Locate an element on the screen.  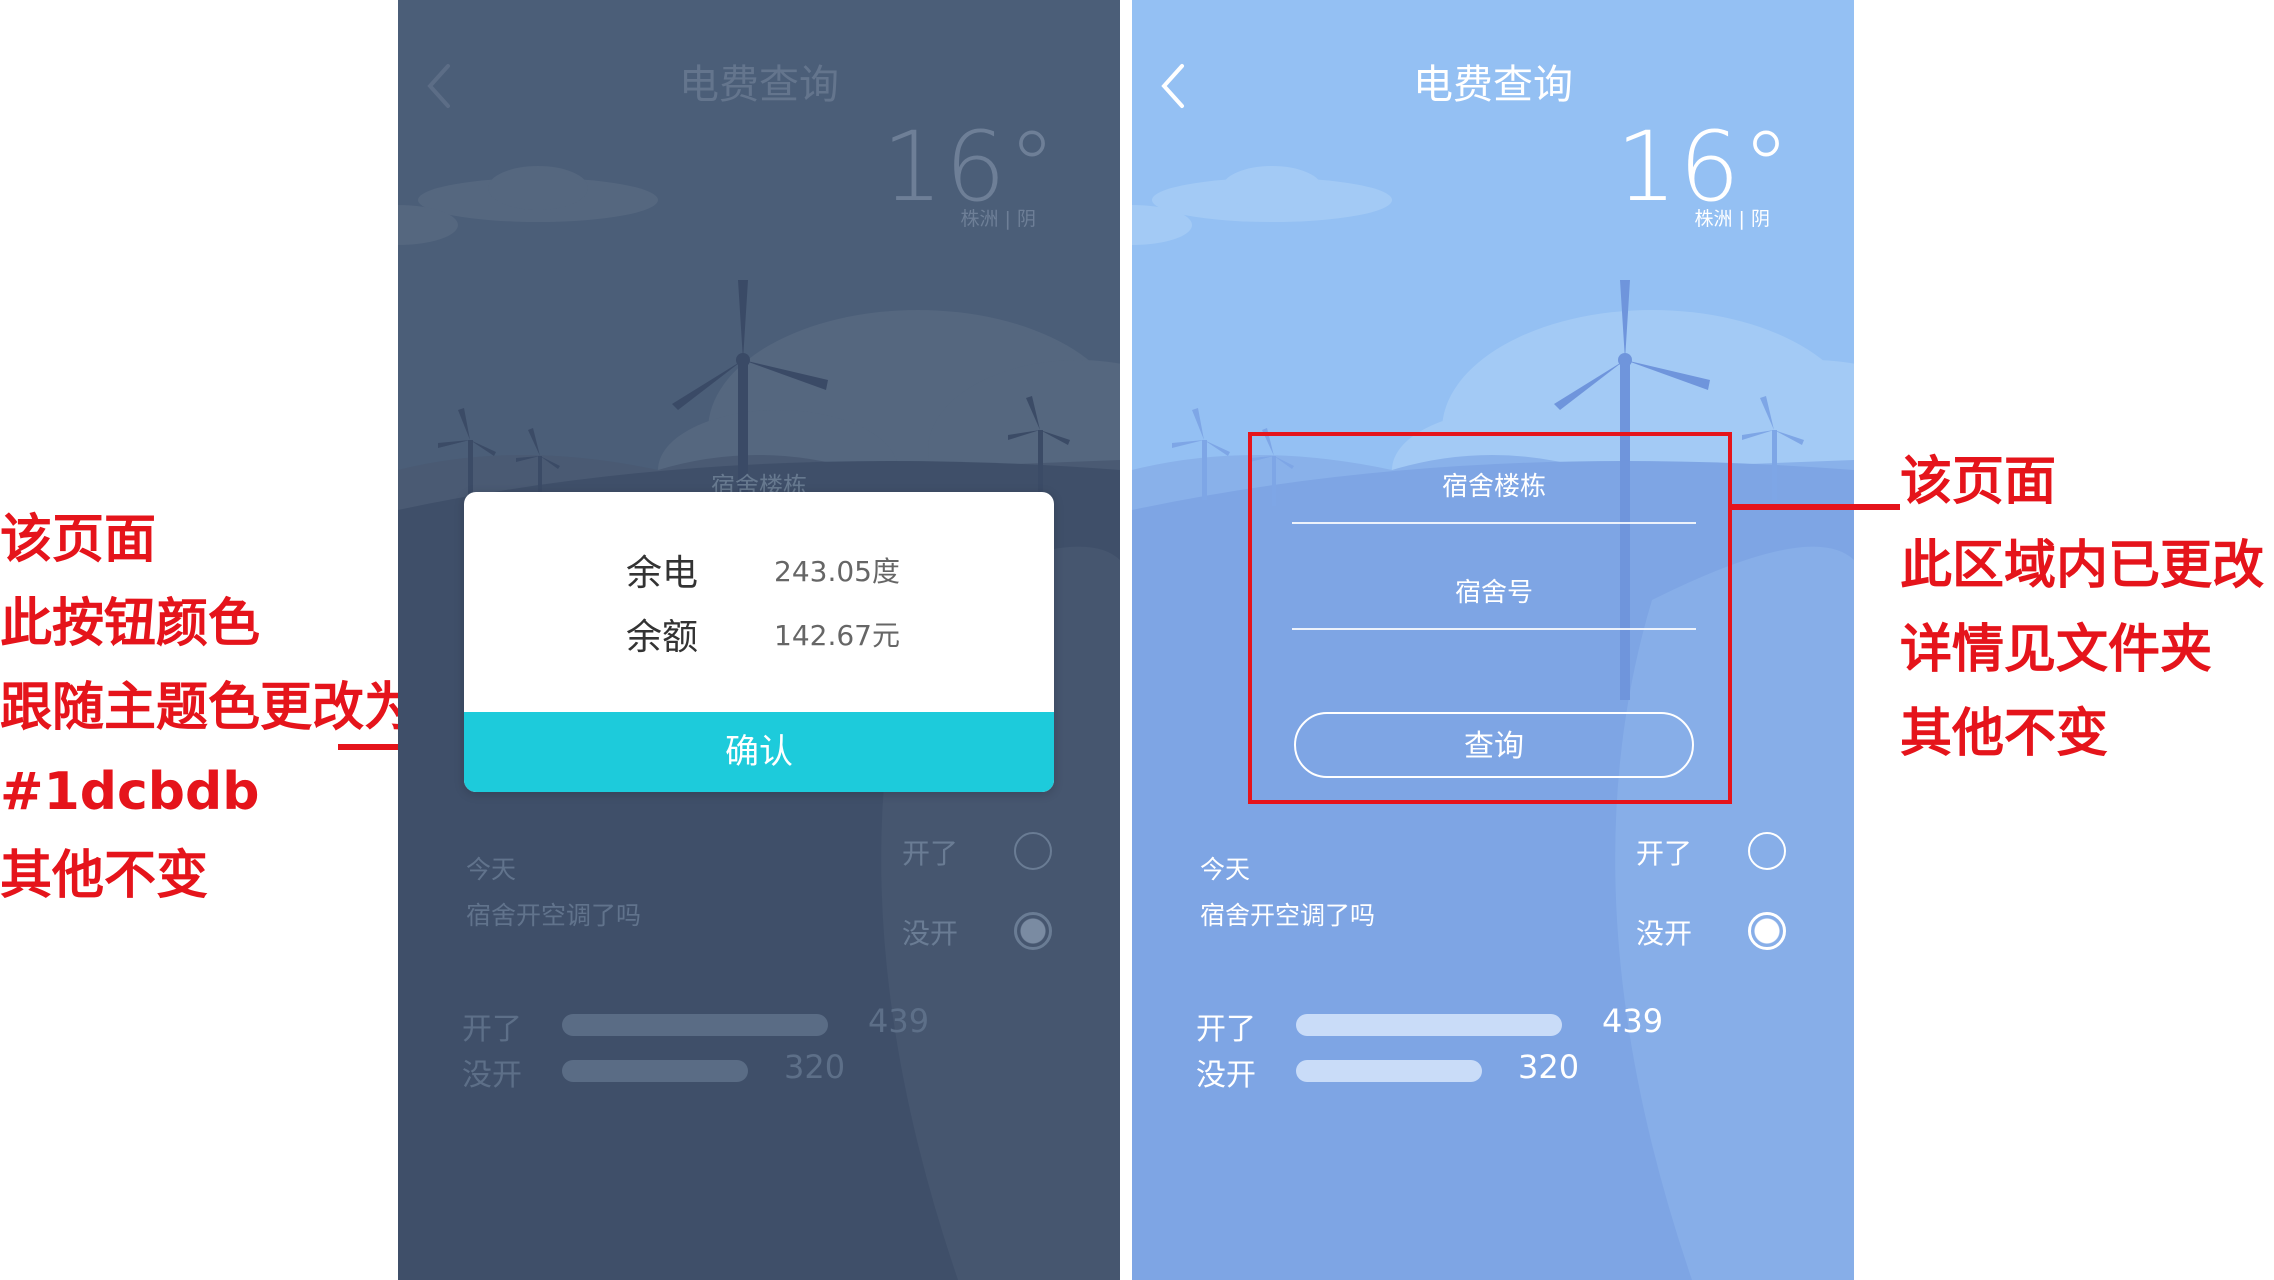
changed-area-highlight is located at coordinates (1490, 618).